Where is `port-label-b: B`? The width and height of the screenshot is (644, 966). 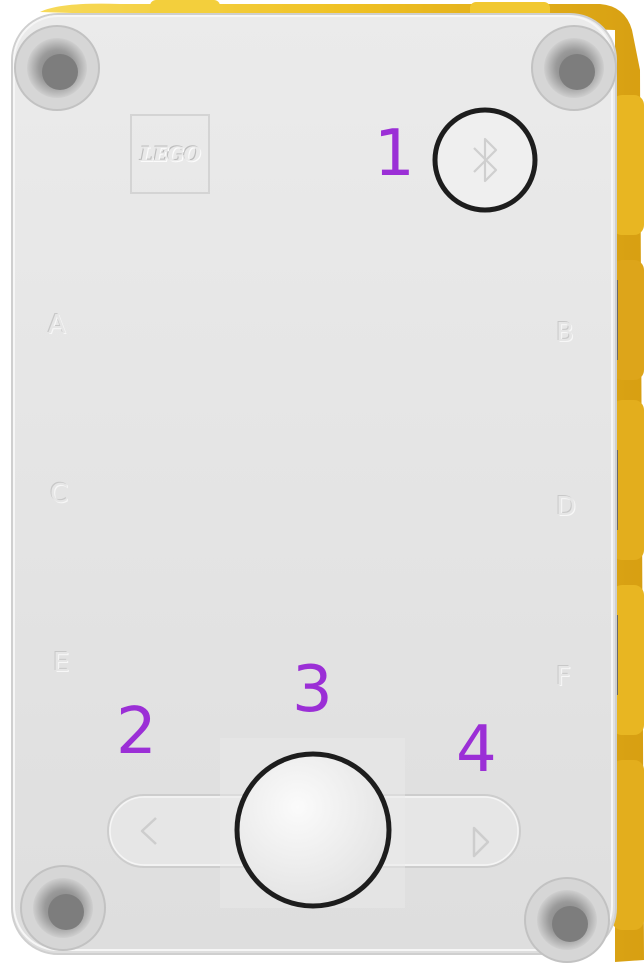
port-label-b: B is located at coordinates (565, 333).